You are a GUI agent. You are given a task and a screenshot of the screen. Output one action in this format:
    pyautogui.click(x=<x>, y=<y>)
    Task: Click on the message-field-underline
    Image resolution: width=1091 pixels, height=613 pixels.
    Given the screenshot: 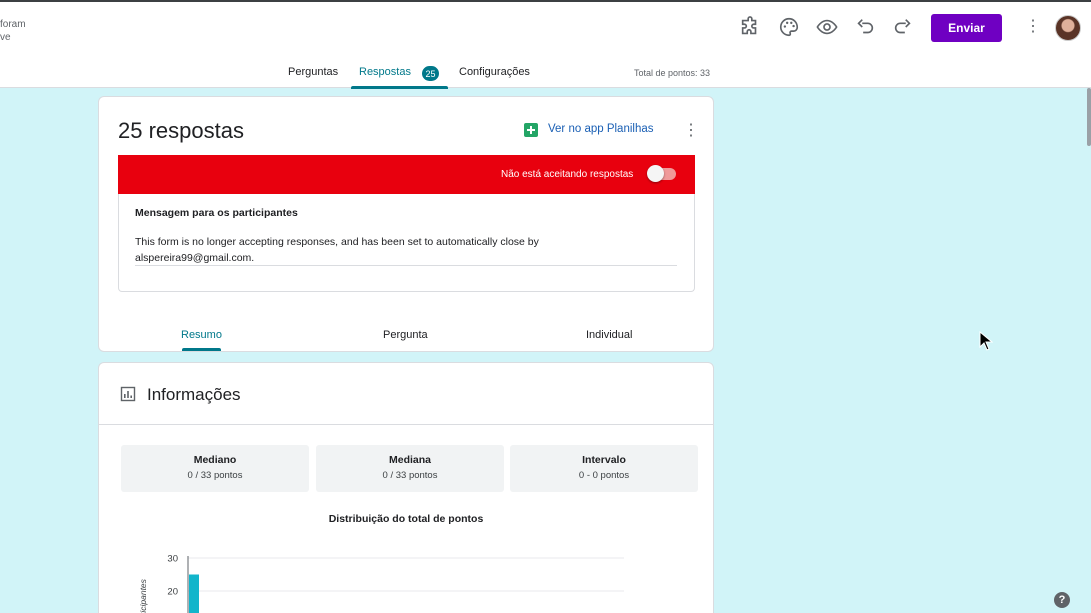 What is the action you would take?
    pyautogui.click(x=406, y=265)
    